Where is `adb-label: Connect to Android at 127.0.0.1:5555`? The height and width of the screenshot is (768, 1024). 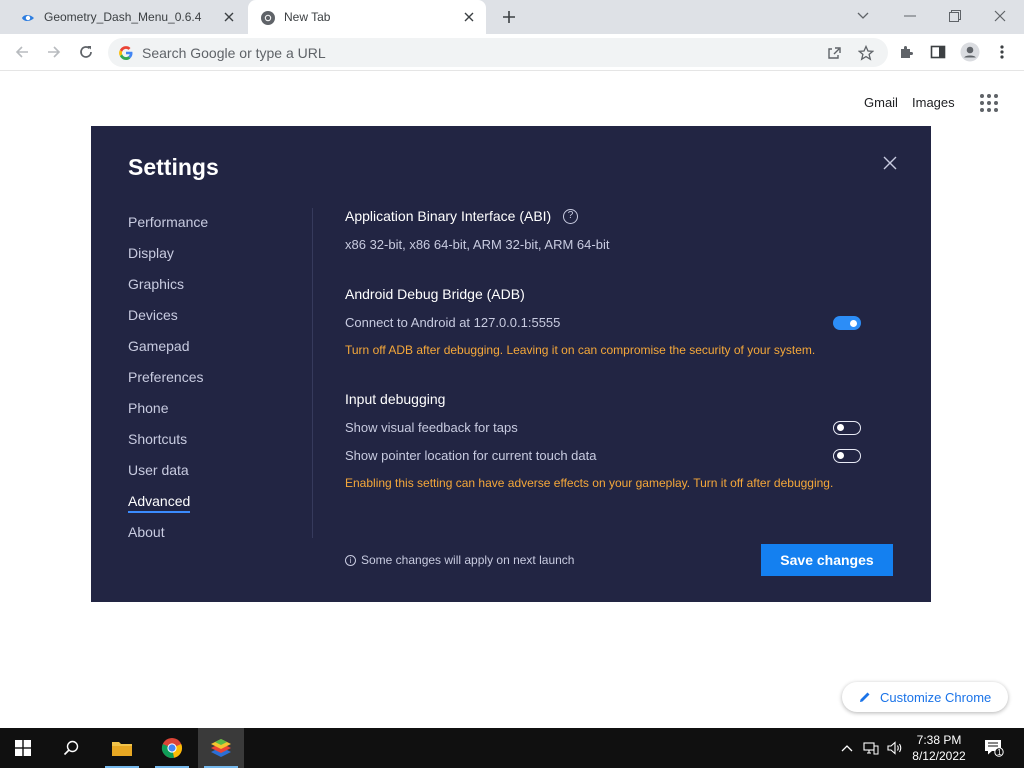 adb-label: Connect to Android at 127.0.0.1:5555 is located at coordinates (453, 322).